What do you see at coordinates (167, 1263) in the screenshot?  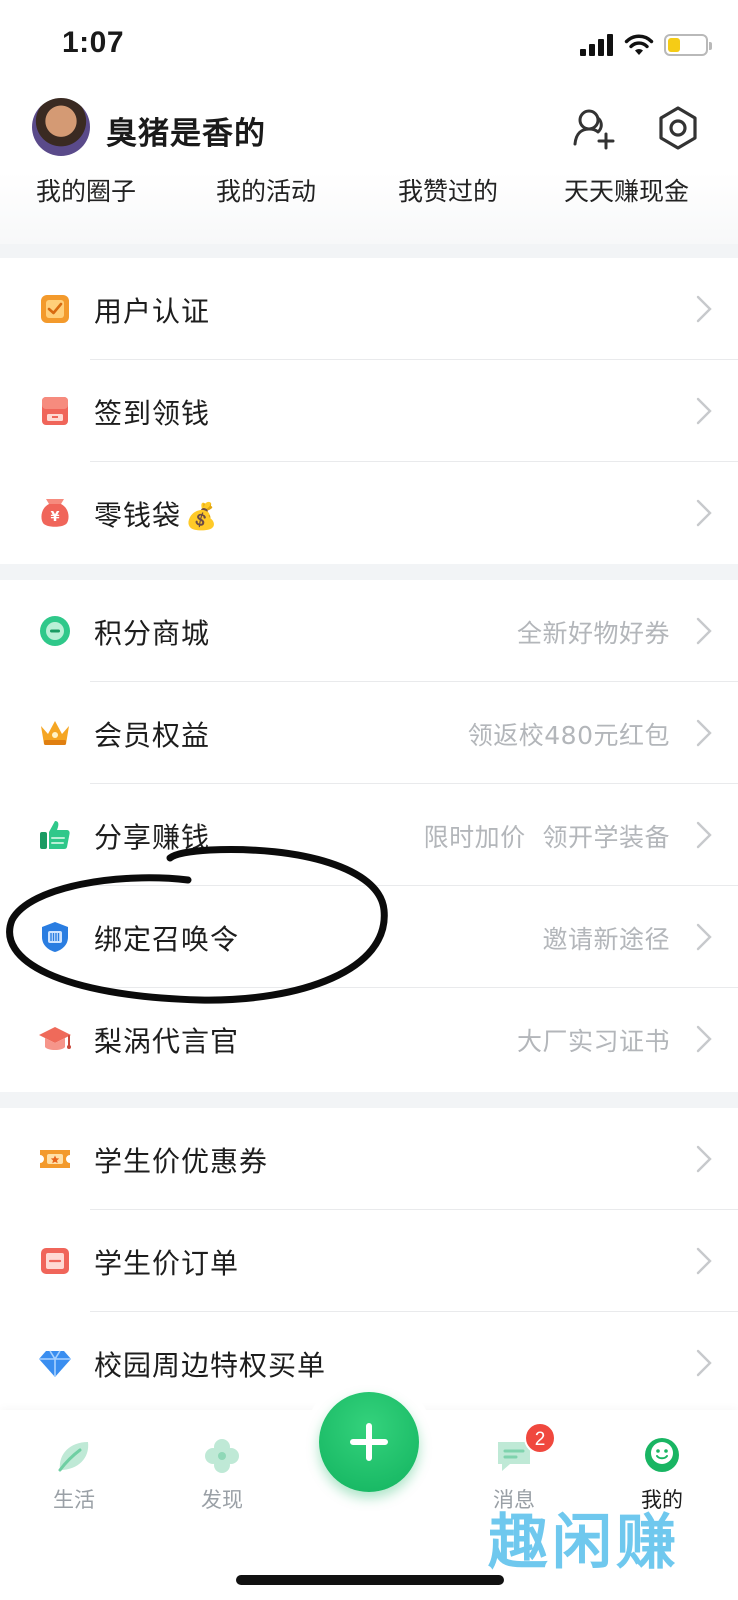 I see `menu-label: 学生价订单` at bounding box center [167, 1263].